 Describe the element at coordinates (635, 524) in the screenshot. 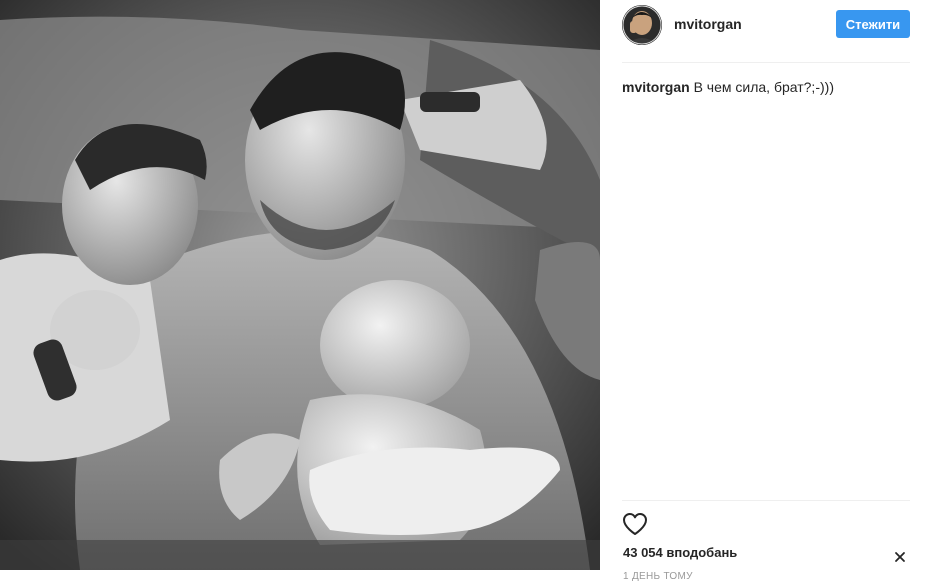

I see `heart-outline-icon` at that location.